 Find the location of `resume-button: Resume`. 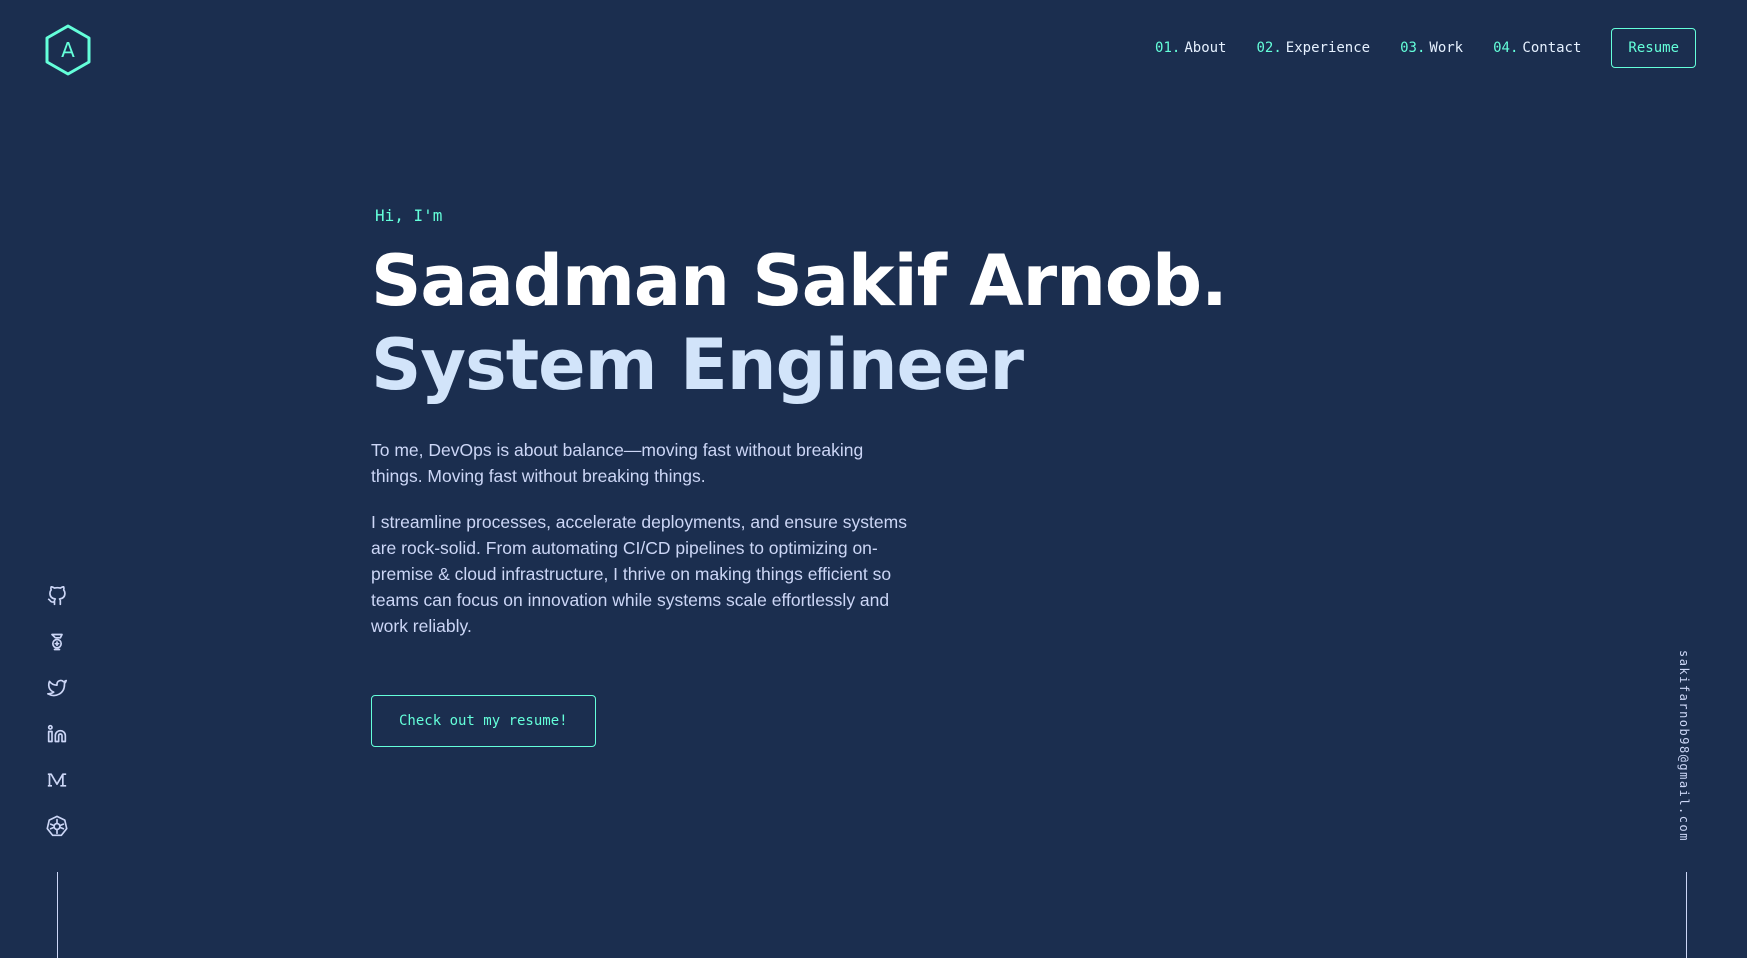

resume-button: Resume is located at coordinates (1653, 48).